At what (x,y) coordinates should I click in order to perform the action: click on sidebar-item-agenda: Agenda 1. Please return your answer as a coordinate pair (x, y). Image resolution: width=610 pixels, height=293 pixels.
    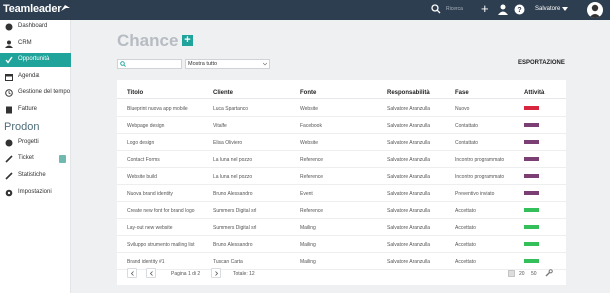
    Looking at the image, I should click on (35, 77).